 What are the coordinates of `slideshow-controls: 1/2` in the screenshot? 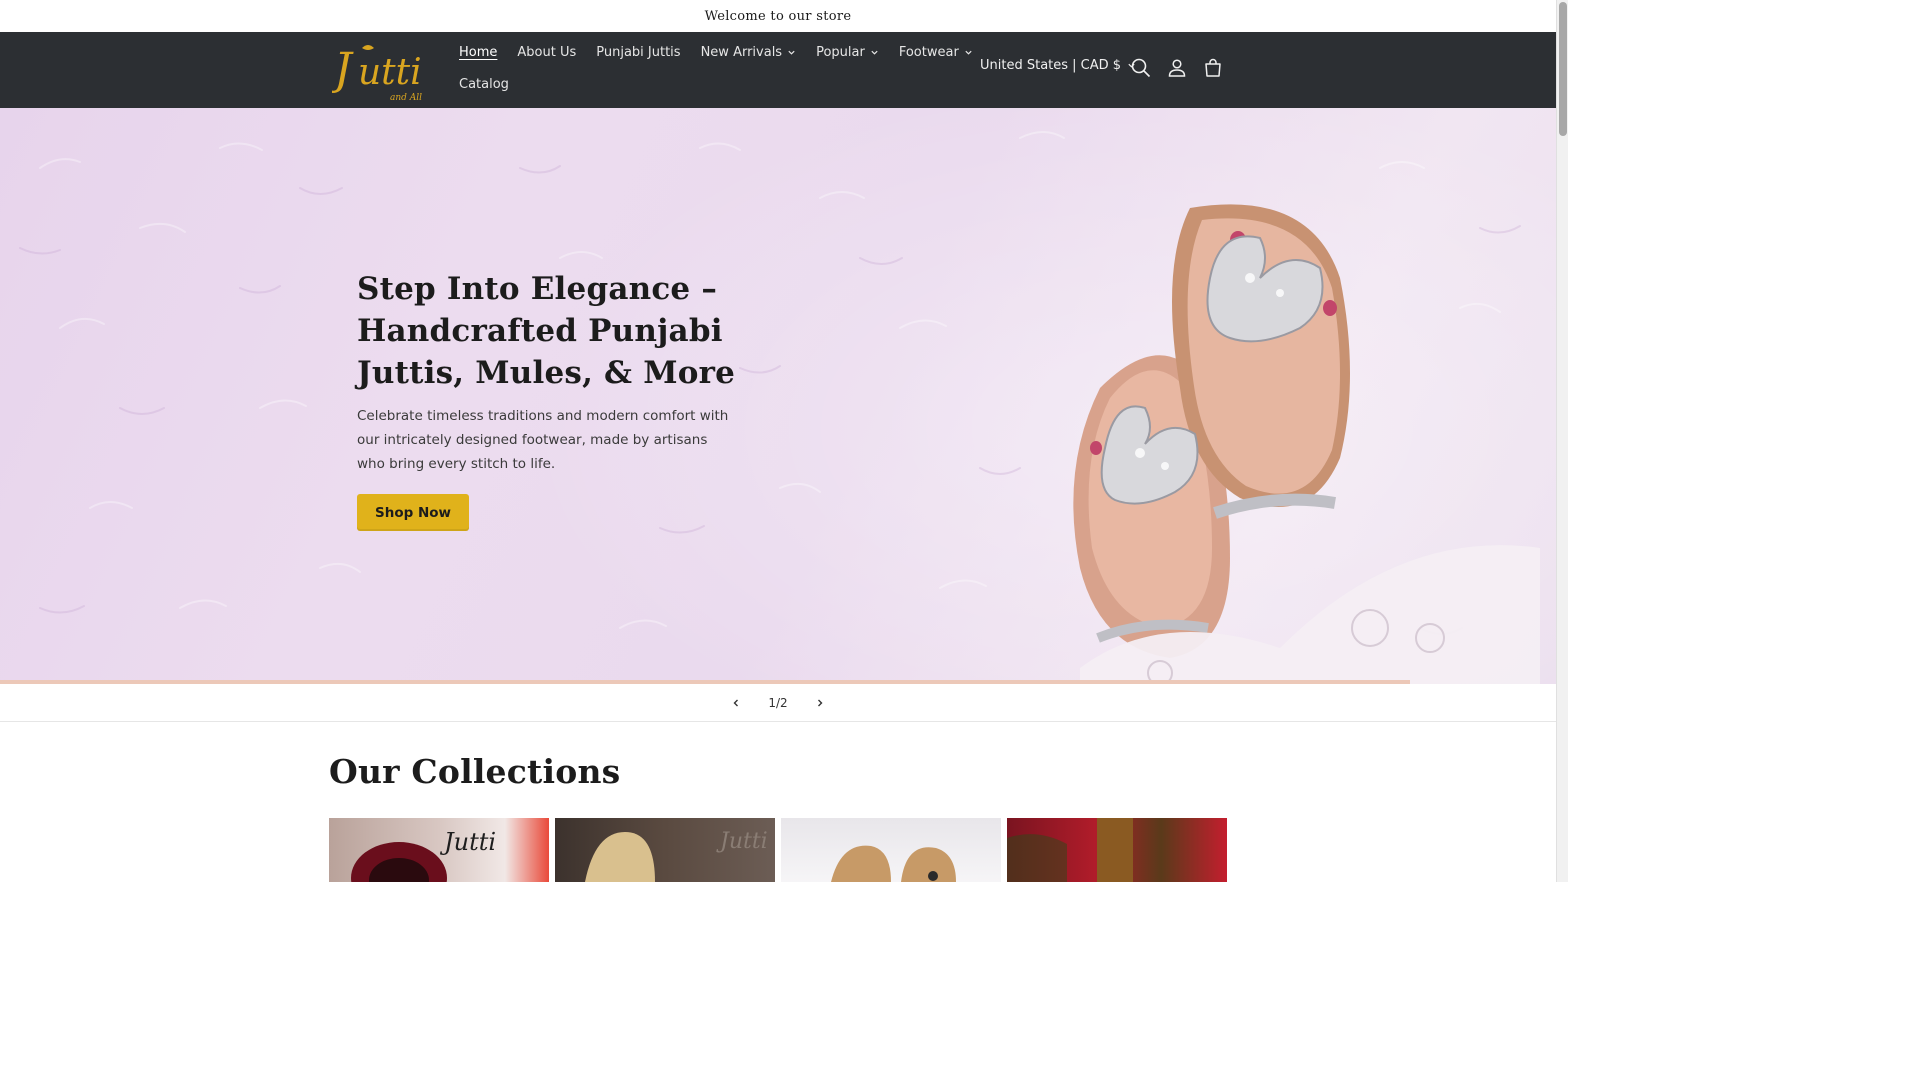 It's located at (778, 703).